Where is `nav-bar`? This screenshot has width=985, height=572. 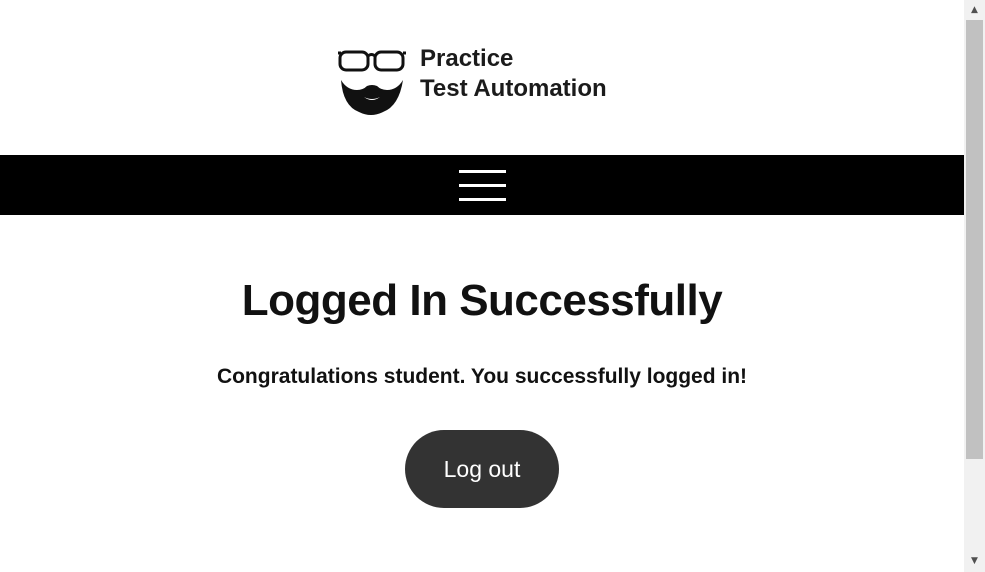
nav-bar is located at coordinates (482, 185).